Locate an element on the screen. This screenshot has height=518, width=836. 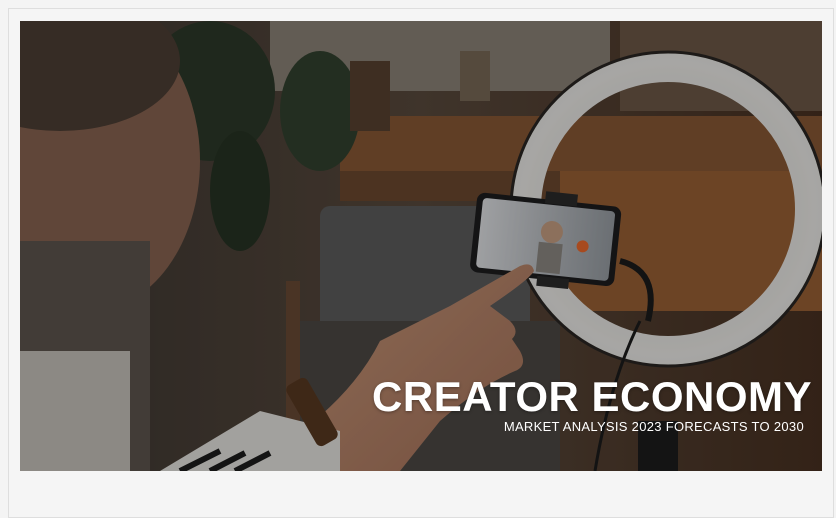
hero-title: CREATOR ECONOMY is located at coordinates (592, 396).